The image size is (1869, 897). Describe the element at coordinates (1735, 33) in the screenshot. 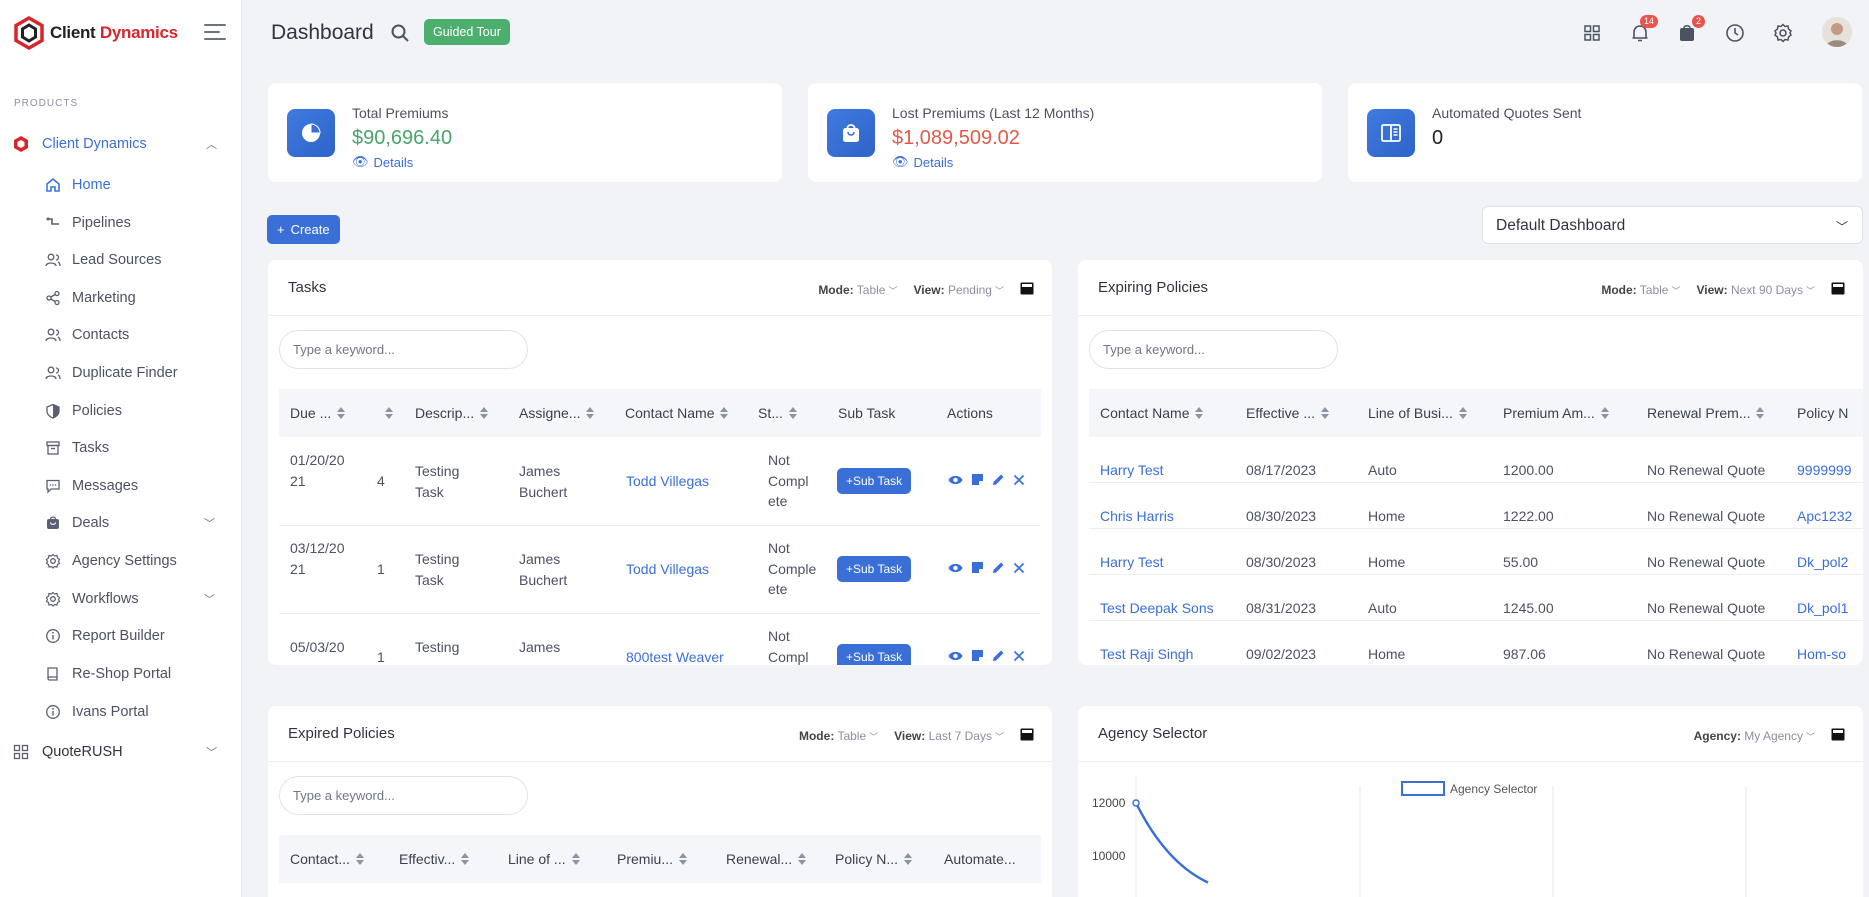

I see `clock-icon` at that location.